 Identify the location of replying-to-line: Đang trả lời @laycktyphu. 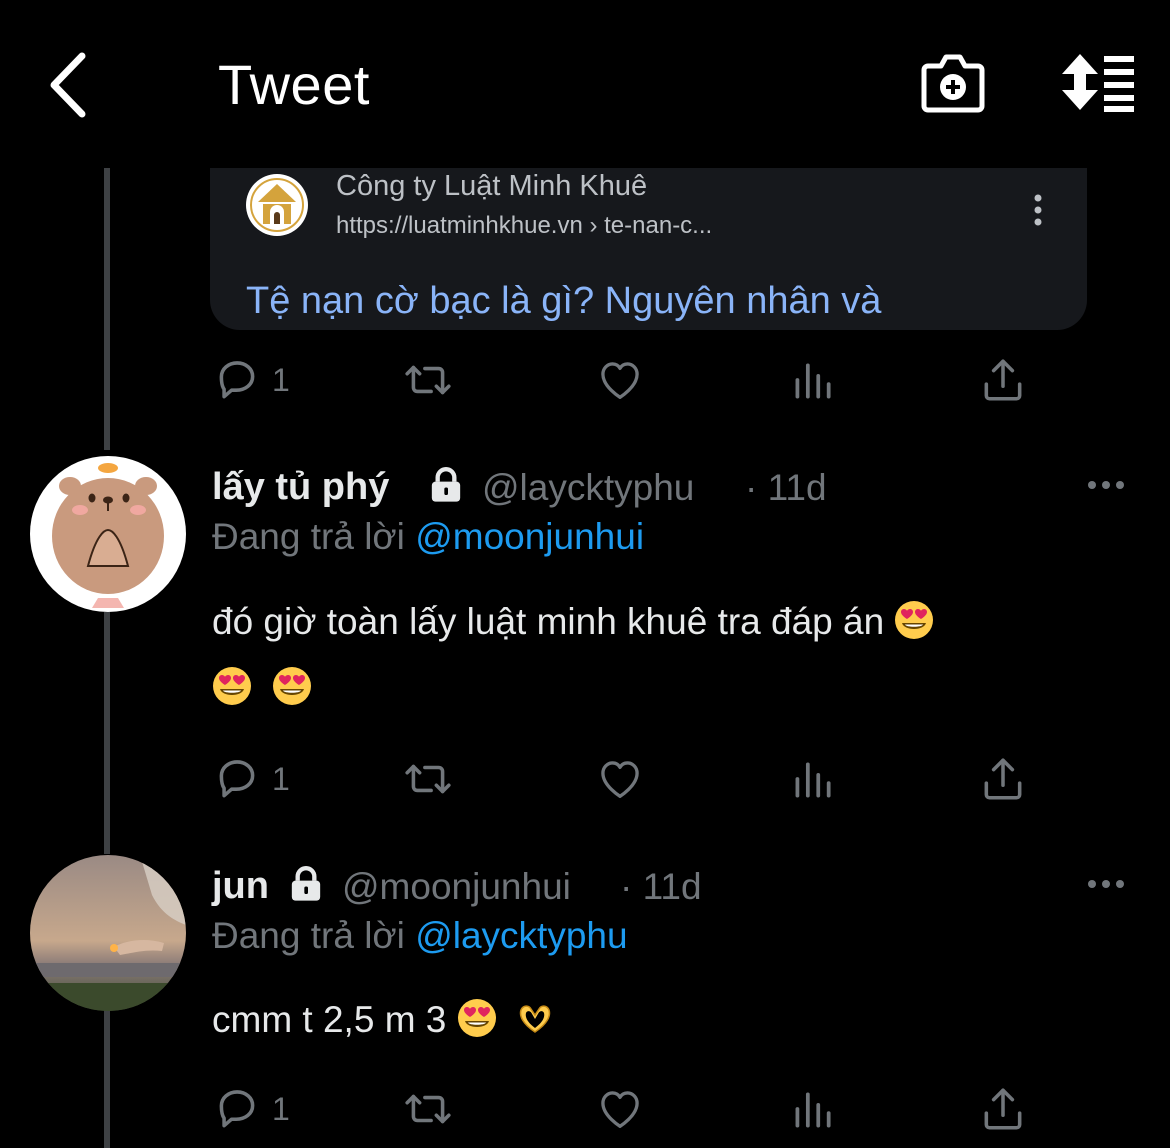
(420, 936).